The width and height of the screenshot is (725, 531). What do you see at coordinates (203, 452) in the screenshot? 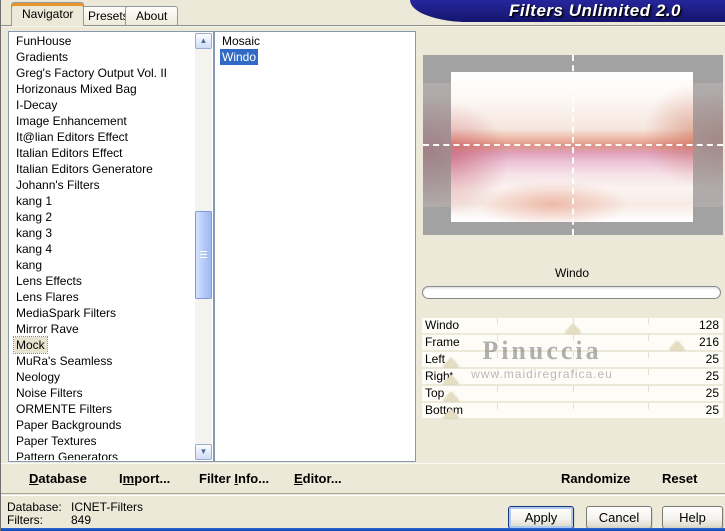
I see `scroll-down-icon: ▼` at bounding box center [203, 452].